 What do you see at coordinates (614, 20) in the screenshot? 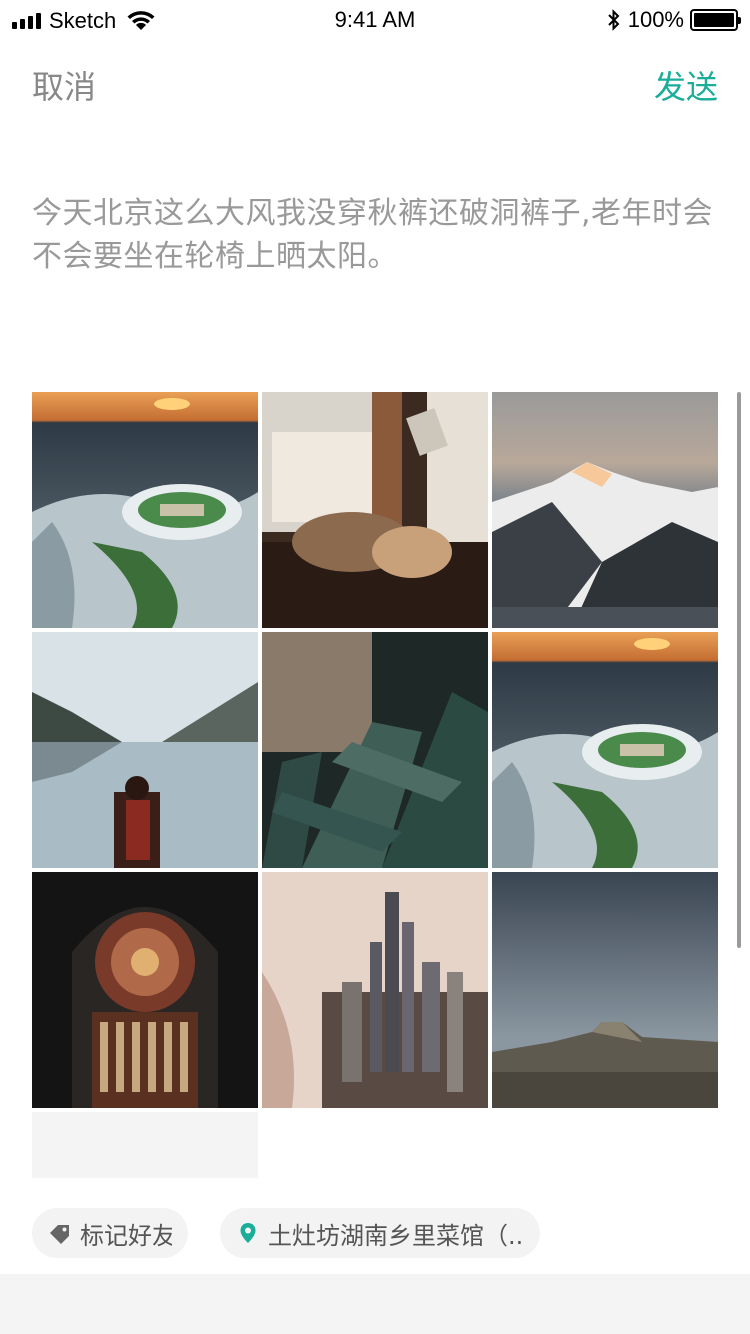
I see `bluetooth-icon` at bounding box center [614, 20].